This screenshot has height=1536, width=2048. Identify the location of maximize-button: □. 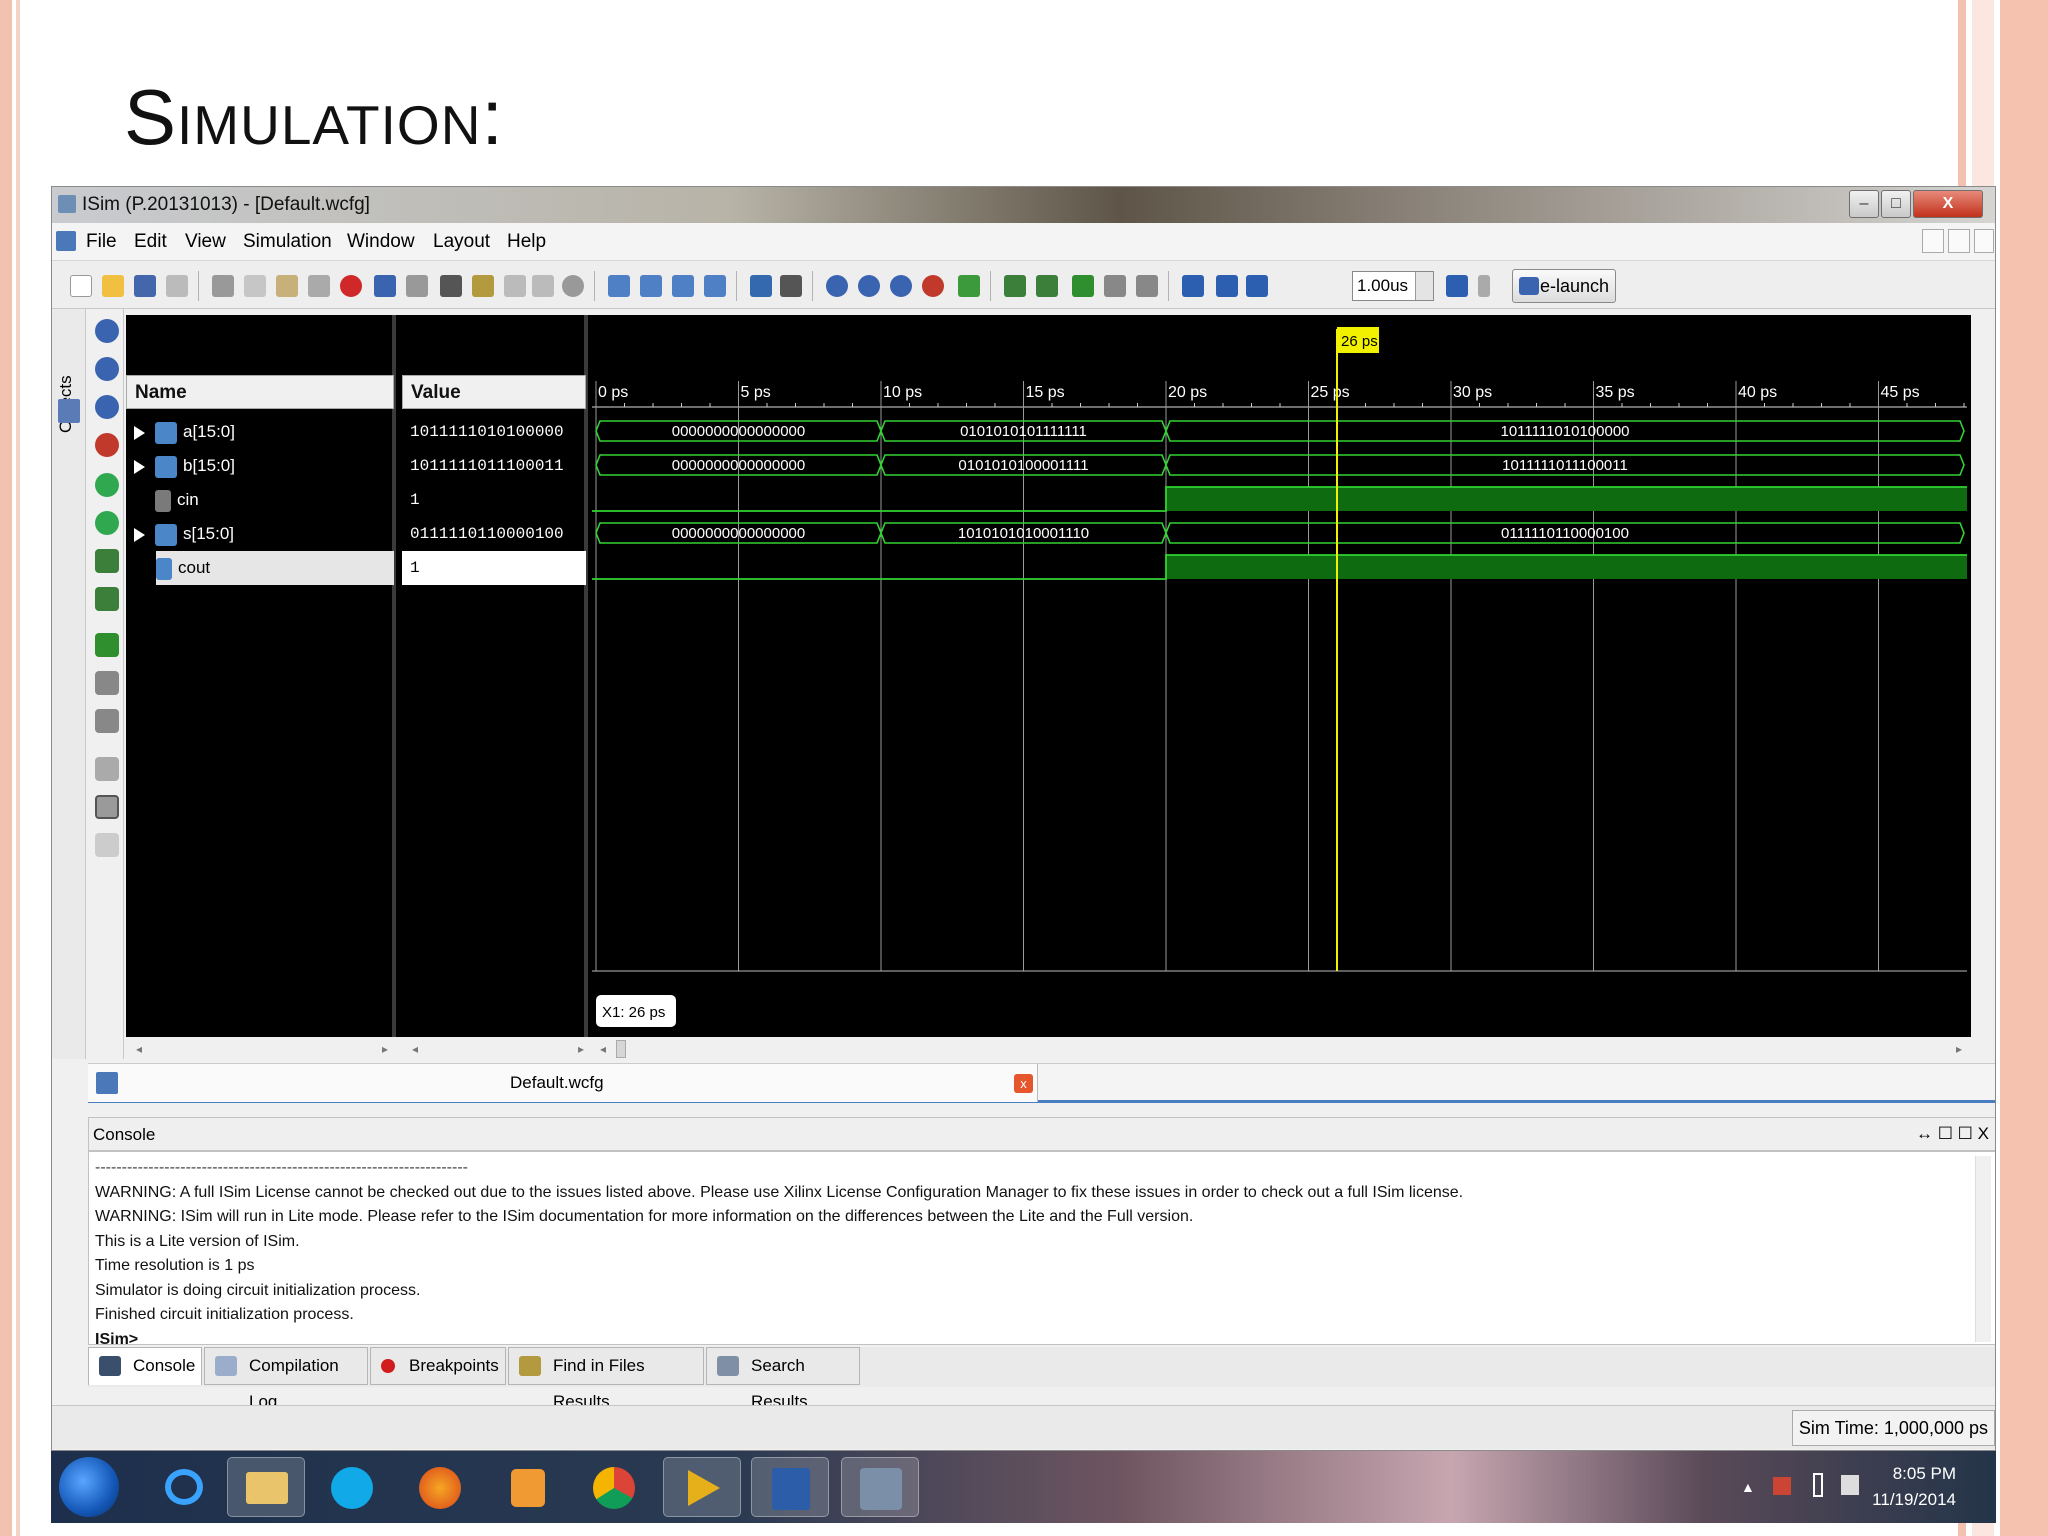
(1896, 204).